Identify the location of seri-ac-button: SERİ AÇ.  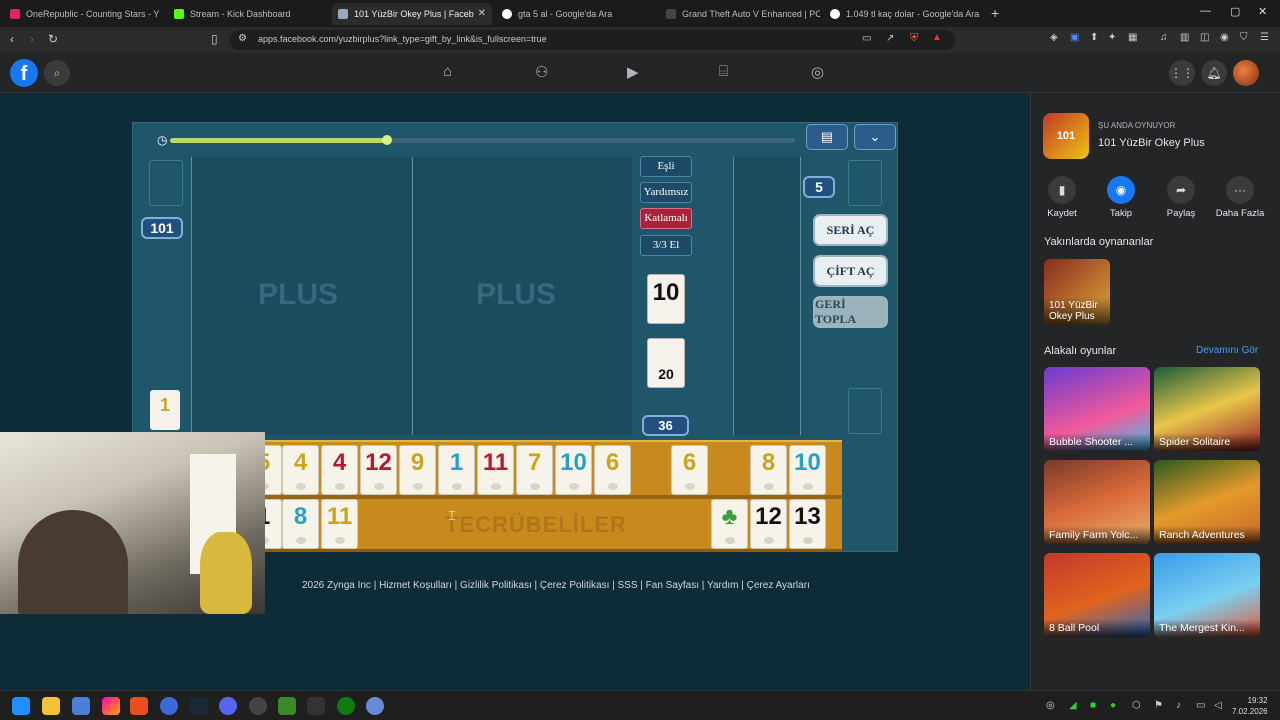
(850, 230).